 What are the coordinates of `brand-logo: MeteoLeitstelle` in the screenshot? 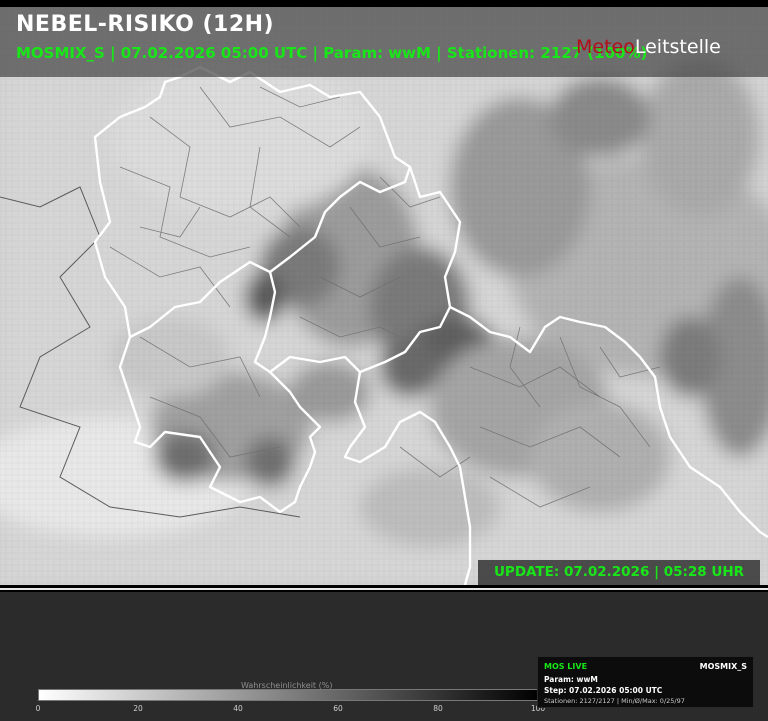 It's located at (648, 47).